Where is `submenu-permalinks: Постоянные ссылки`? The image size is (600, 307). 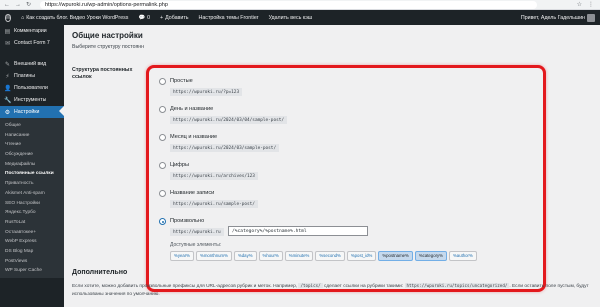
submenu-permalinks: Постоянные ссылки is located at coordinates (32, 174).